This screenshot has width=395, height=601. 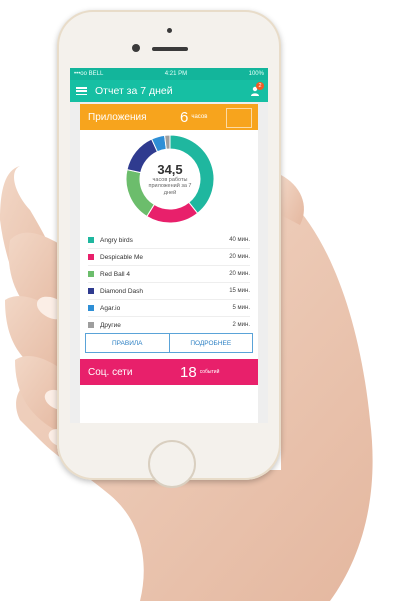 I want to click on home-button, so click(x=172, y=464).